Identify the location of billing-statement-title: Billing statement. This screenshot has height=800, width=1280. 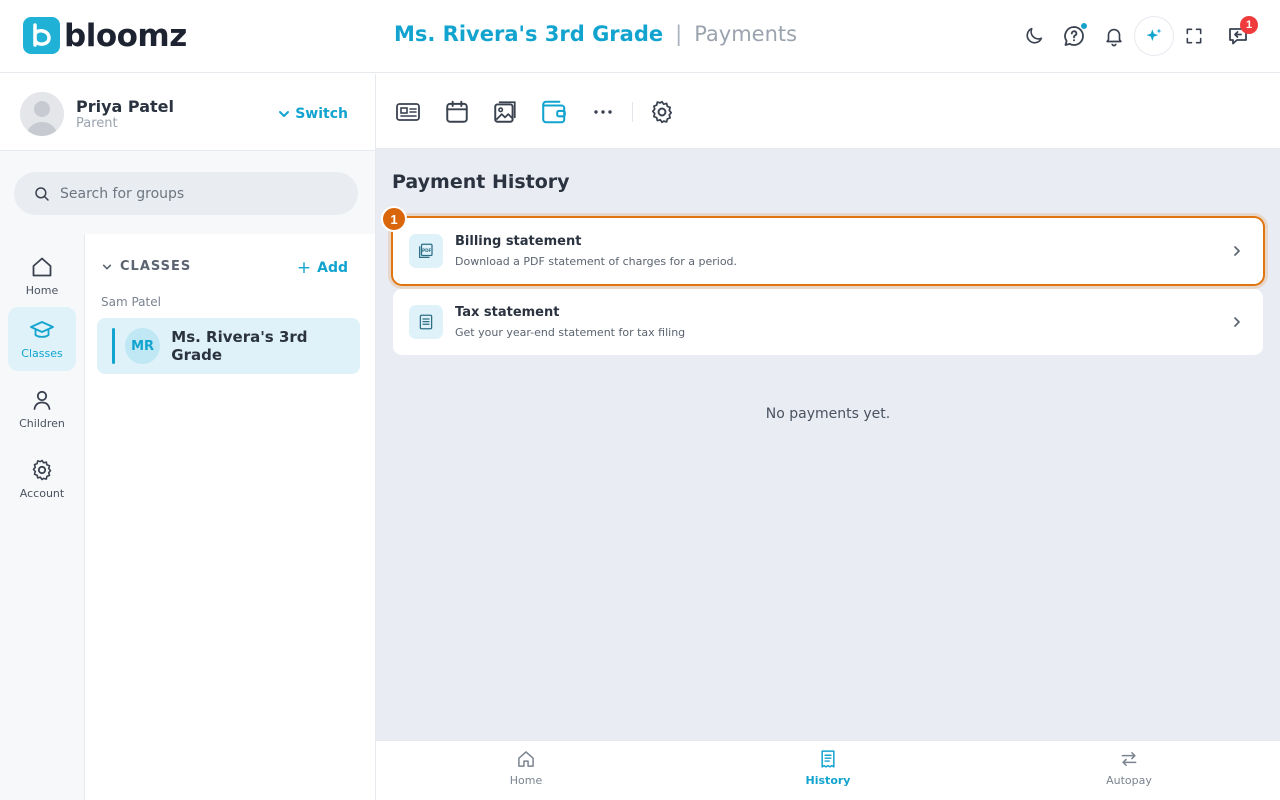
(518, 241).